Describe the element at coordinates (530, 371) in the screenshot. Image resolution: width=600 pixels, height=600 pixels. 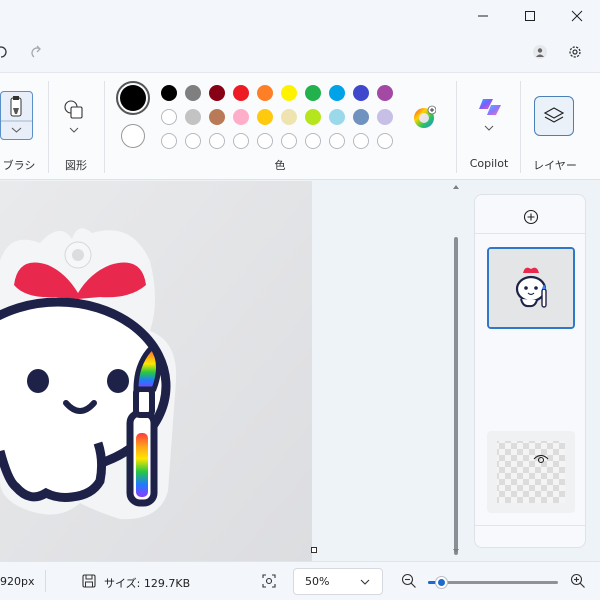
I see `layers-panel` at that location.